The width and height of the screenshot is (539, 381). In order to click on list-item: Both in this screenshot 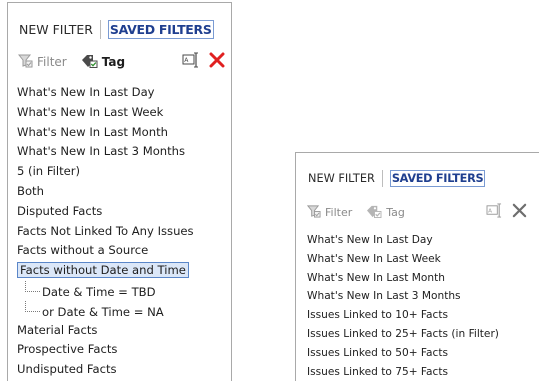, I will do `click(105, 192)`.